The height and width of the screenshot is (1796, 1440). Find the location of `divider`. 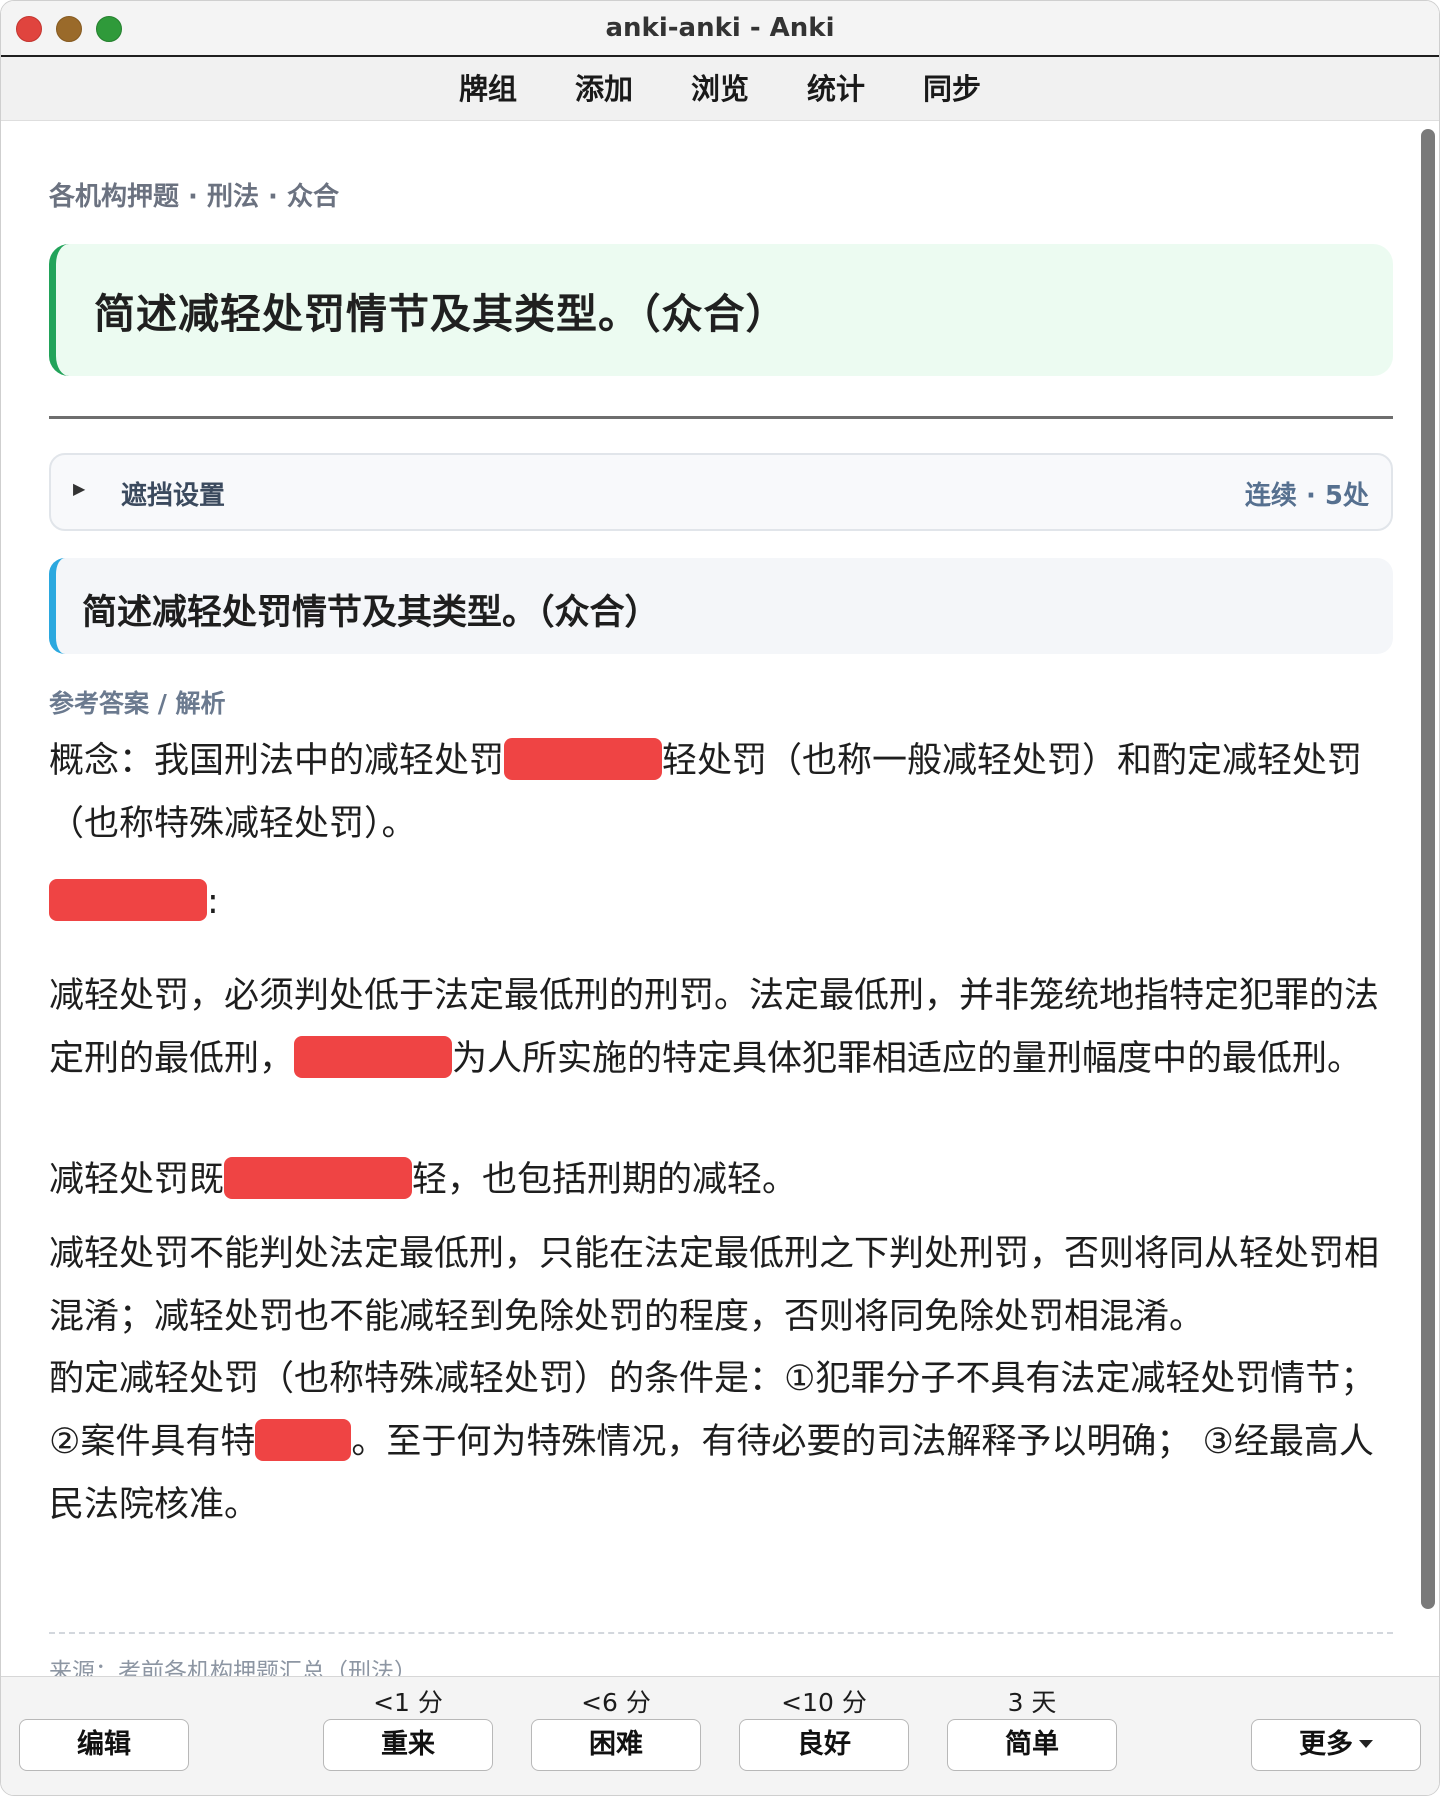

divider is located at coordinates (721, 417).